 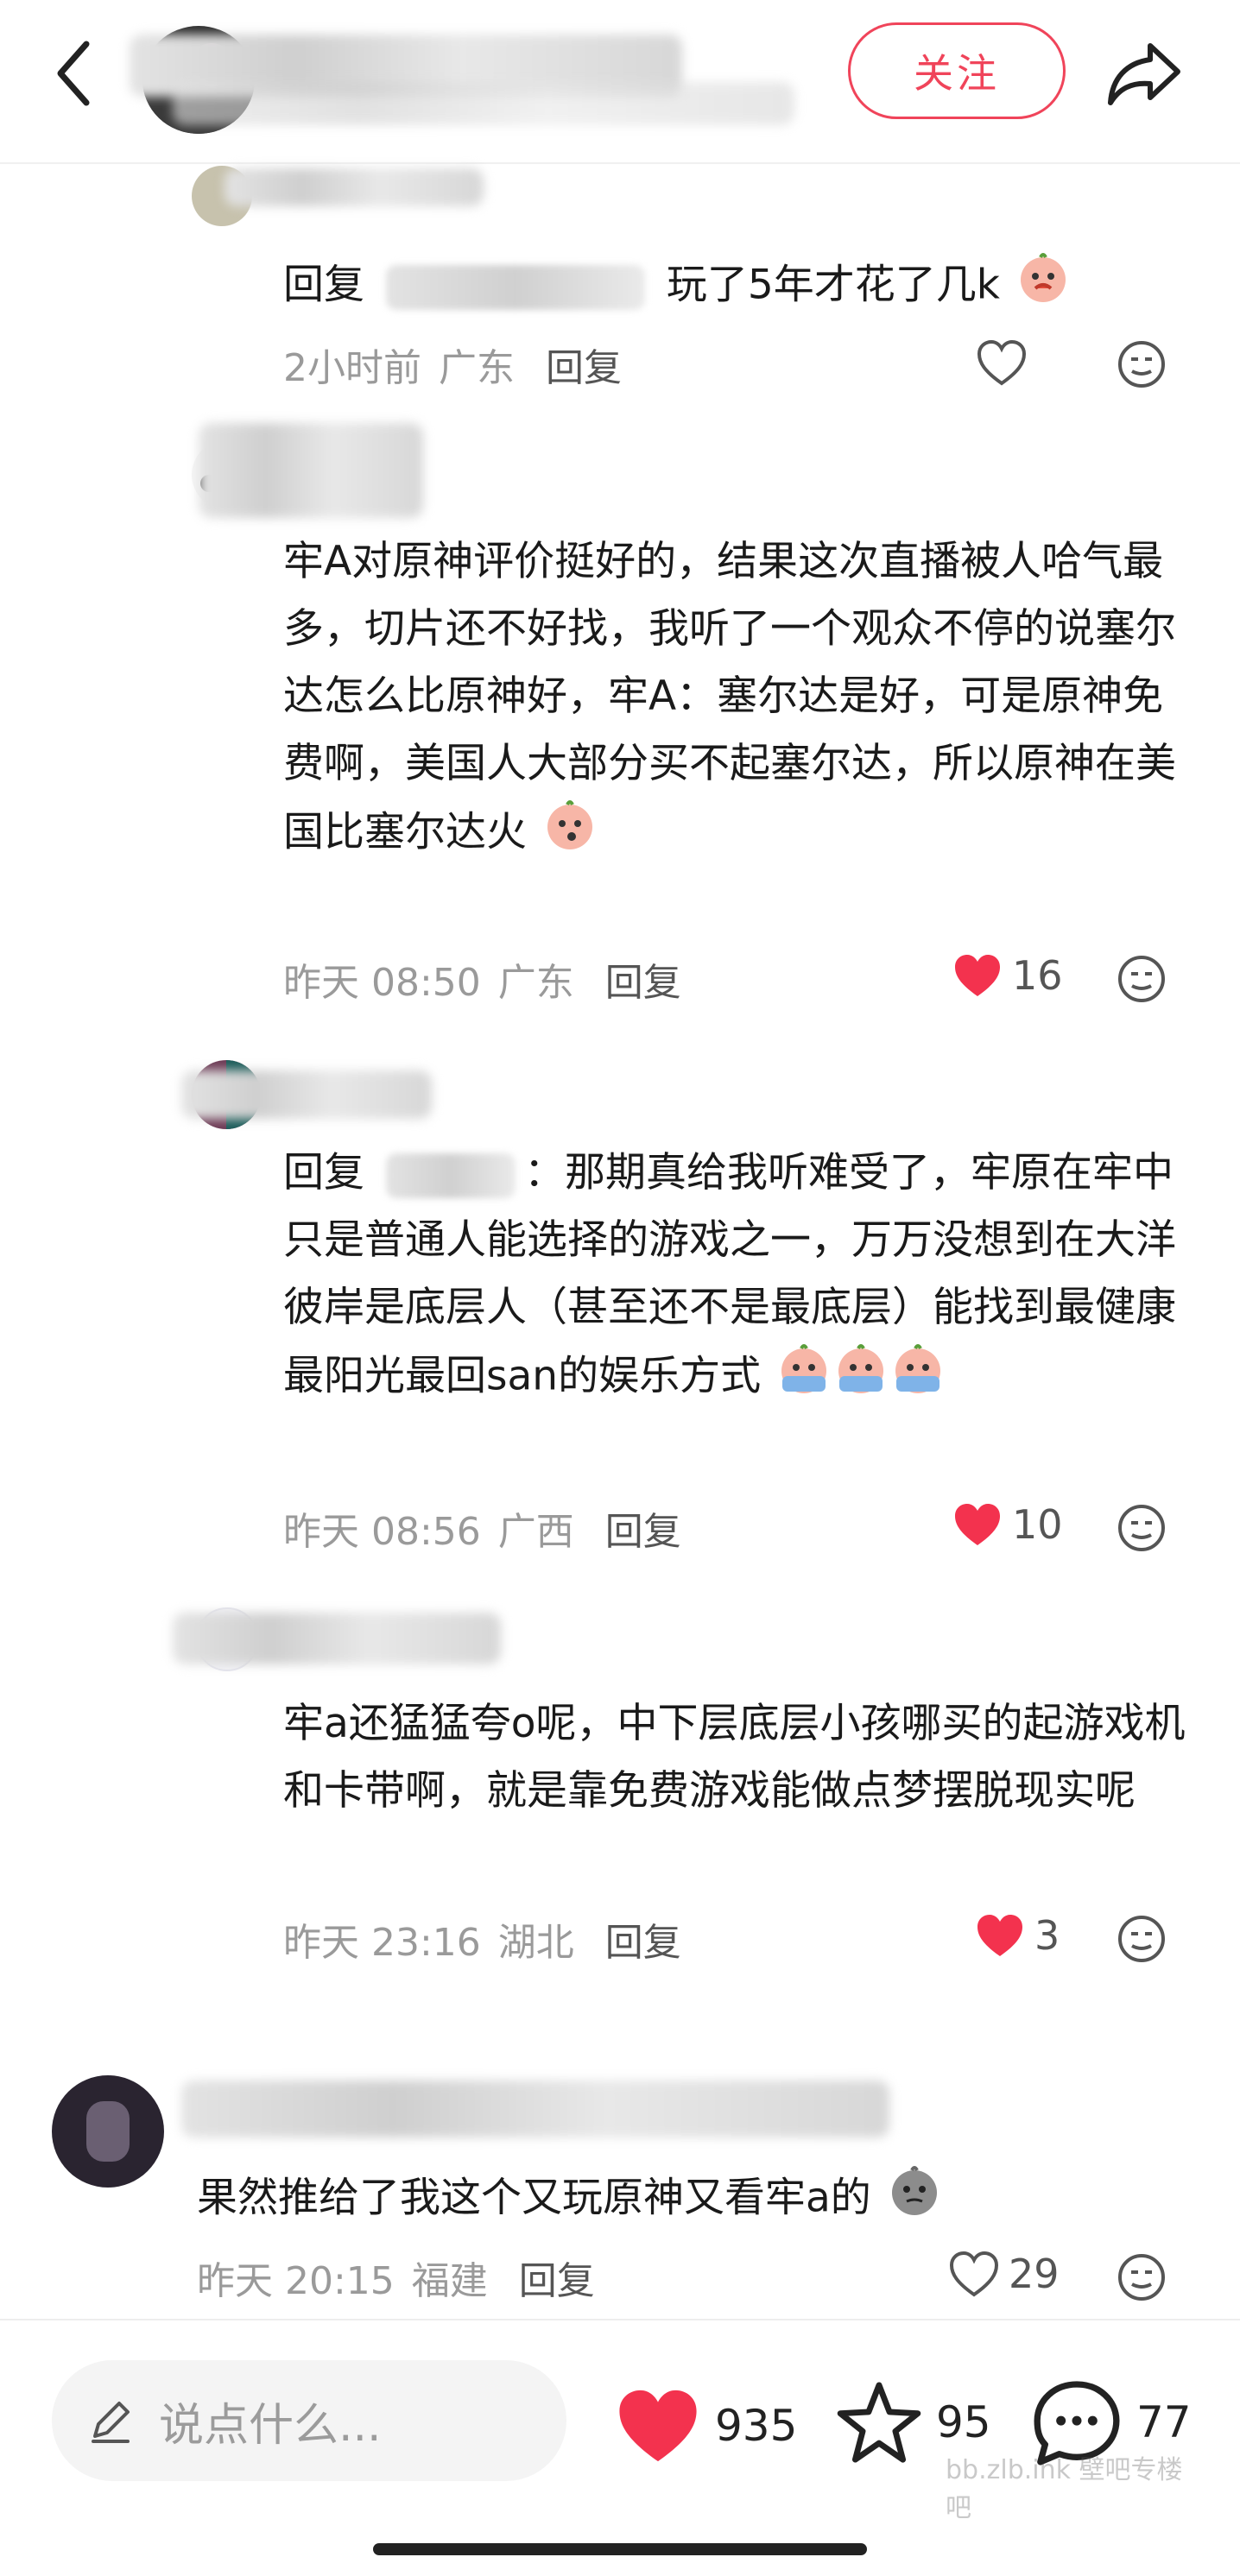 I want to click on post-like-count: 935, so click(x=756, y=2426).